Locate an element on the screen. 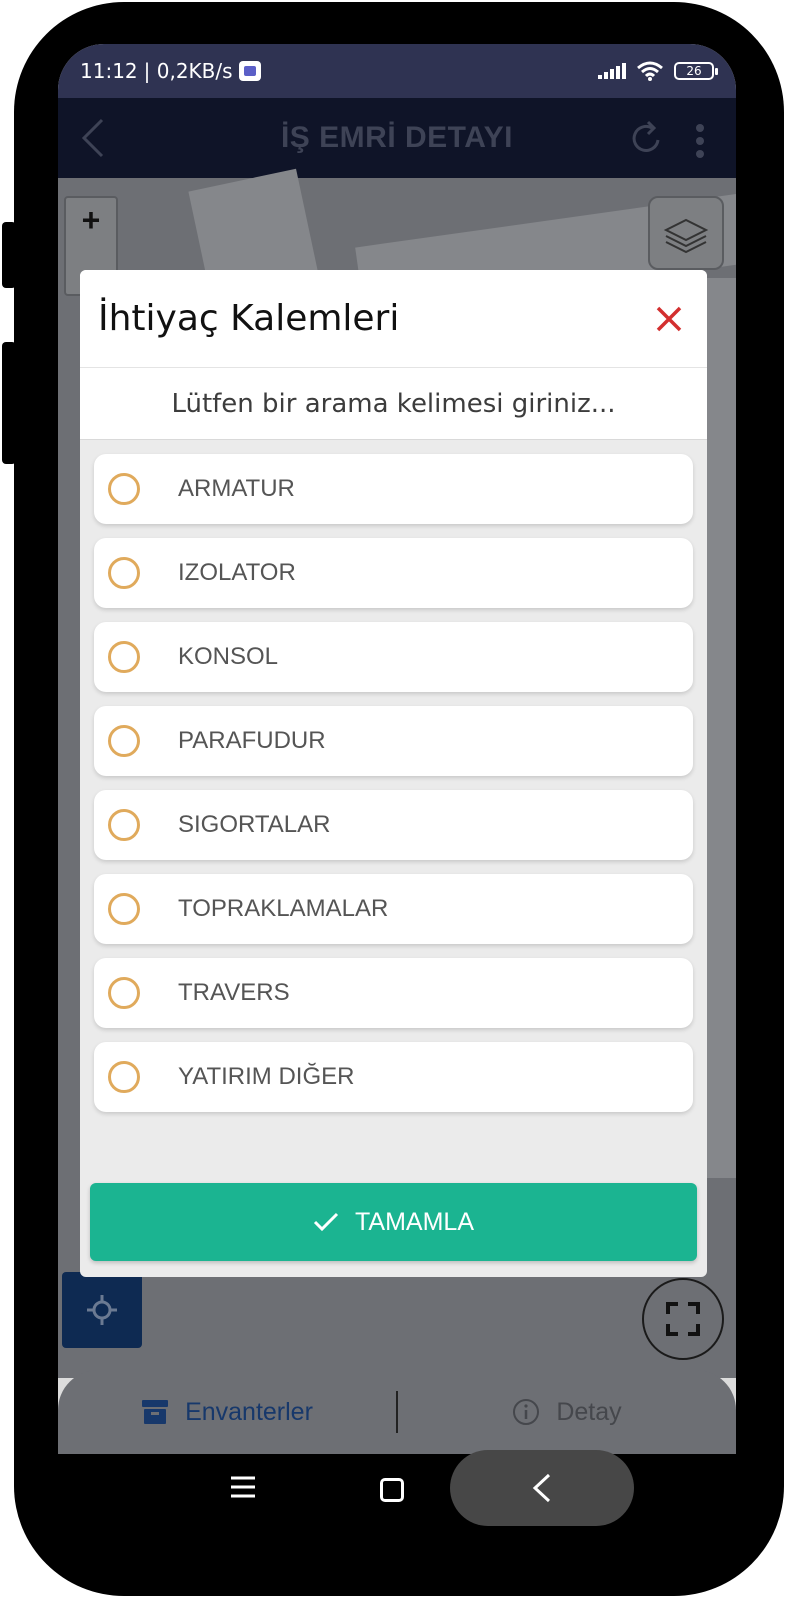 The width and height of the screenshot is (804, 1602). item-label: TOPRAKLAMALAR is located at coordinates (283, 908).